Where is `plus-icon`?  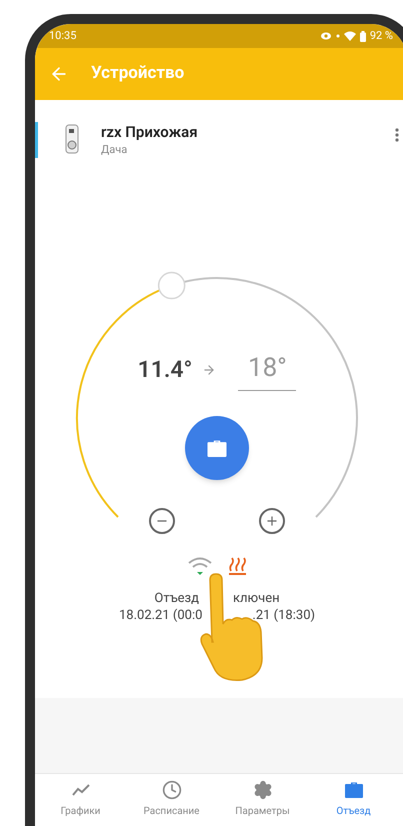 plus-icon is located at coordinates (272, 521).